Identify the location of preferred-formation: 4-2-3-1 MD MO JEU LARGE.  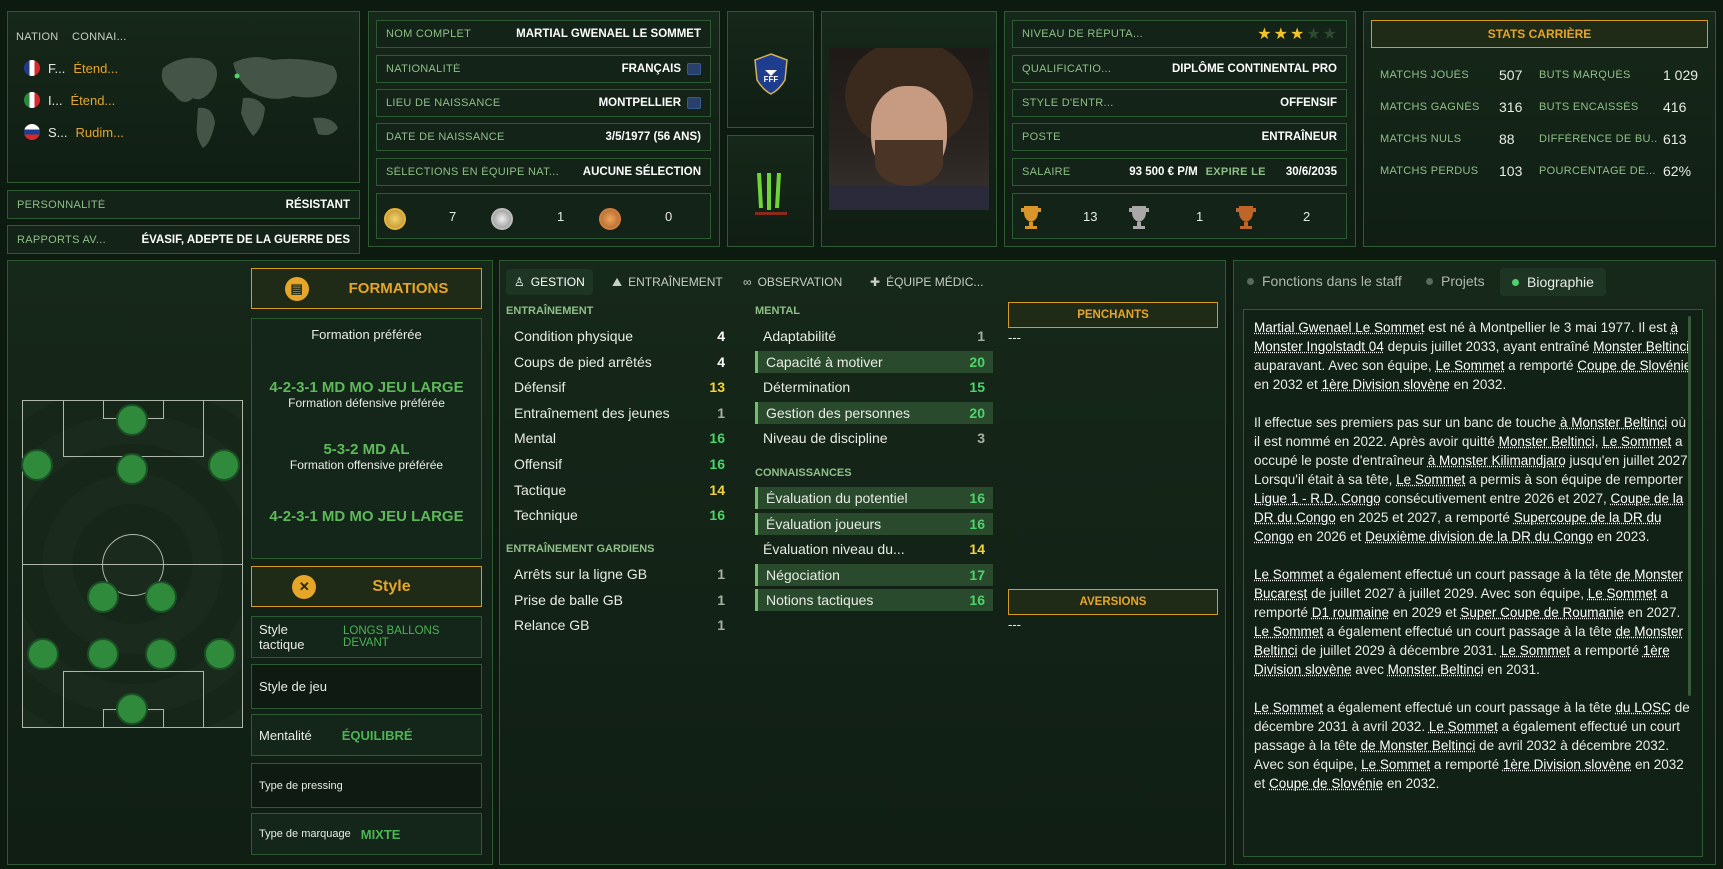
(366, 516).